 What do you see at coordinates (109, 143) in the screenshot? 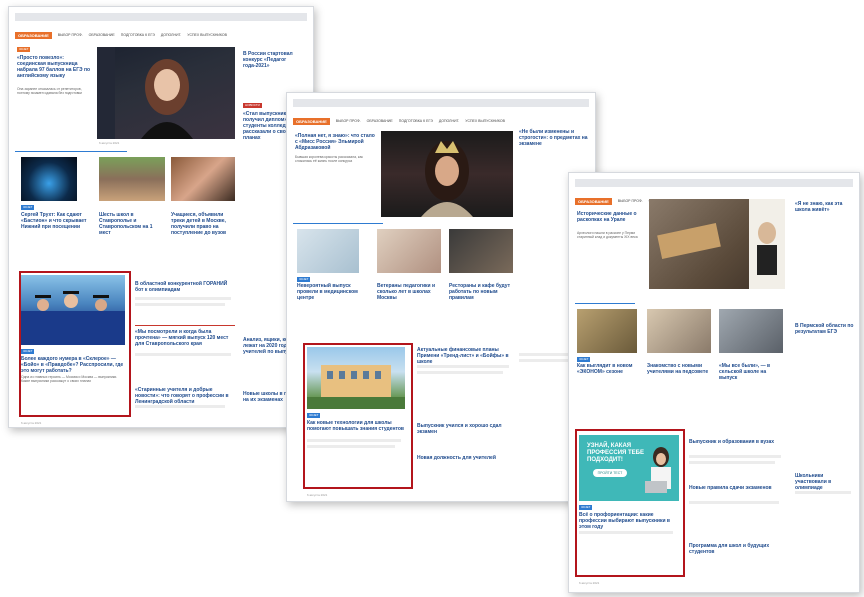
I see `photo-caption: 6 августа 2021` at bounding box center [109, 143].